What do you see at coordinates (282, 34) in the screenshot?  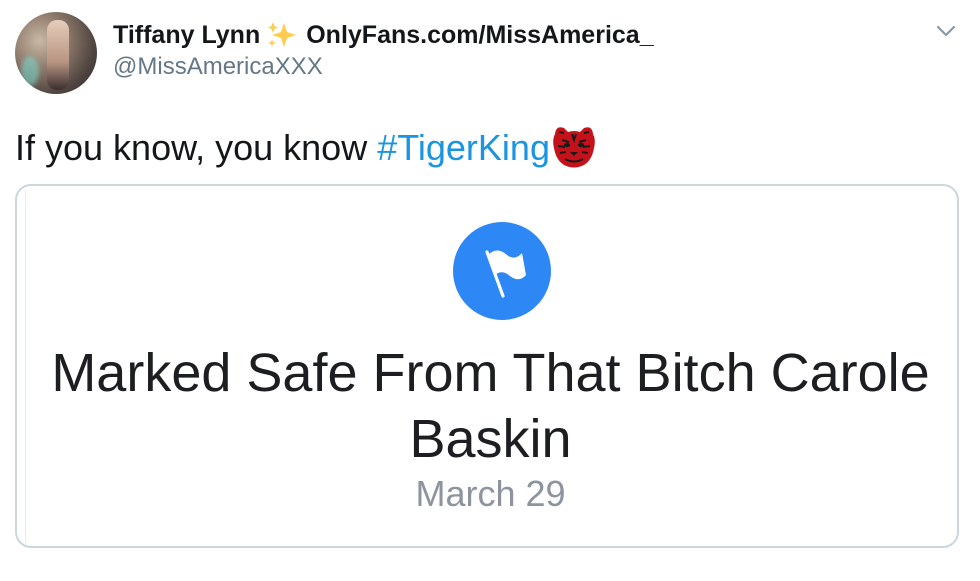 I see `sparkles-icon` at bounding box center [282, 34].